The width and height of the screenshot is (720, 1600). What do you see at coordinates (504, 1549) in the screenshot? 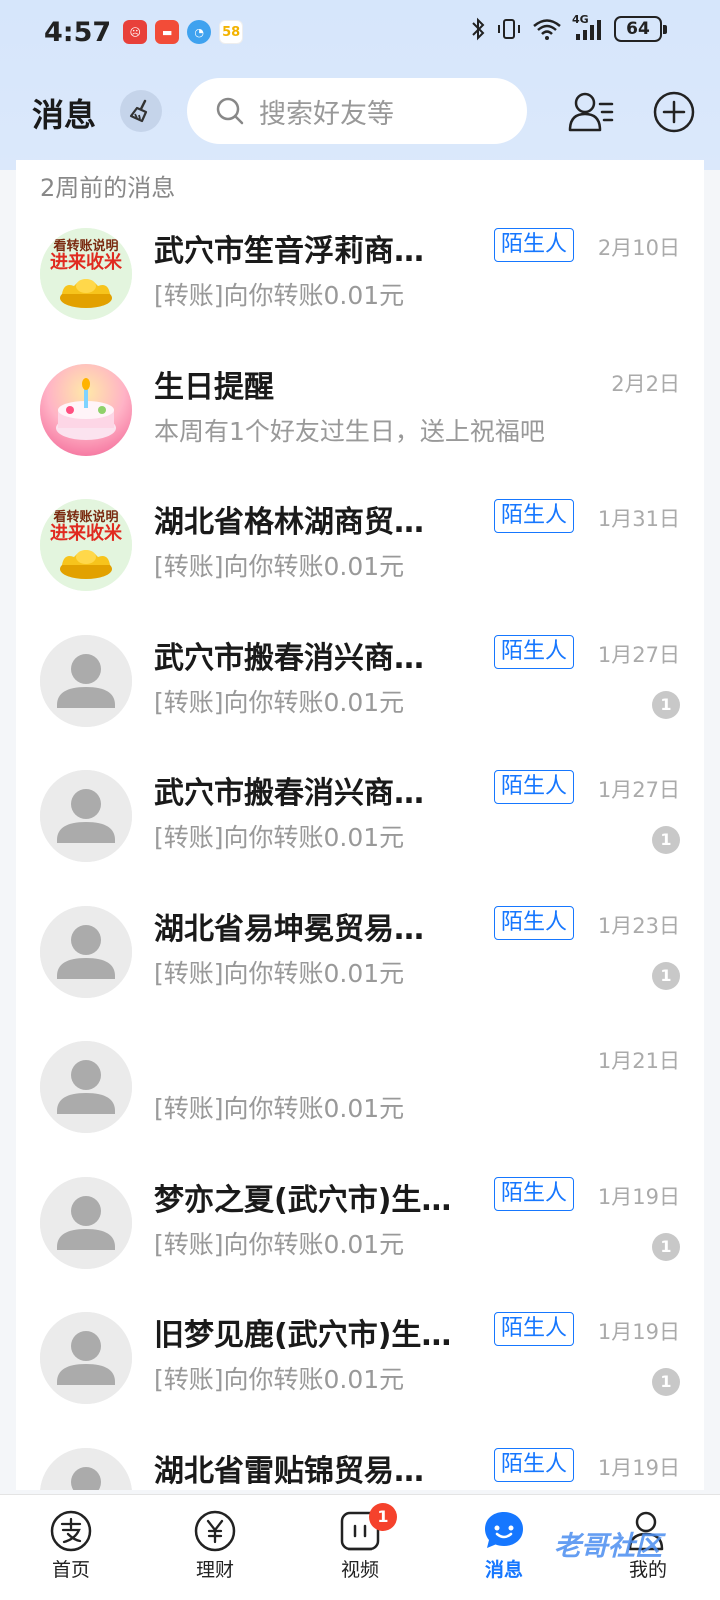
I see `tab-messages: 消息` at bounding box center [504, 1549].